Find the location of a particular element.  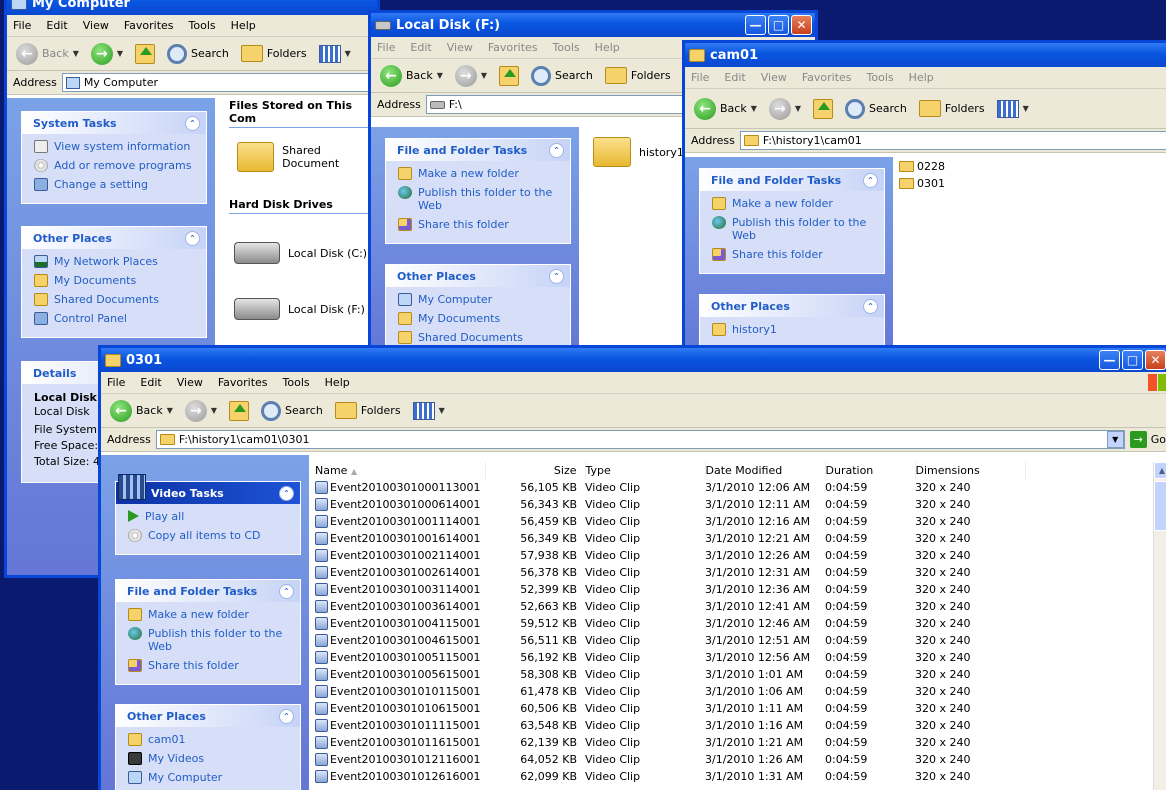

shared-documents-item: Shared Document is located at coordinates (307, 157).